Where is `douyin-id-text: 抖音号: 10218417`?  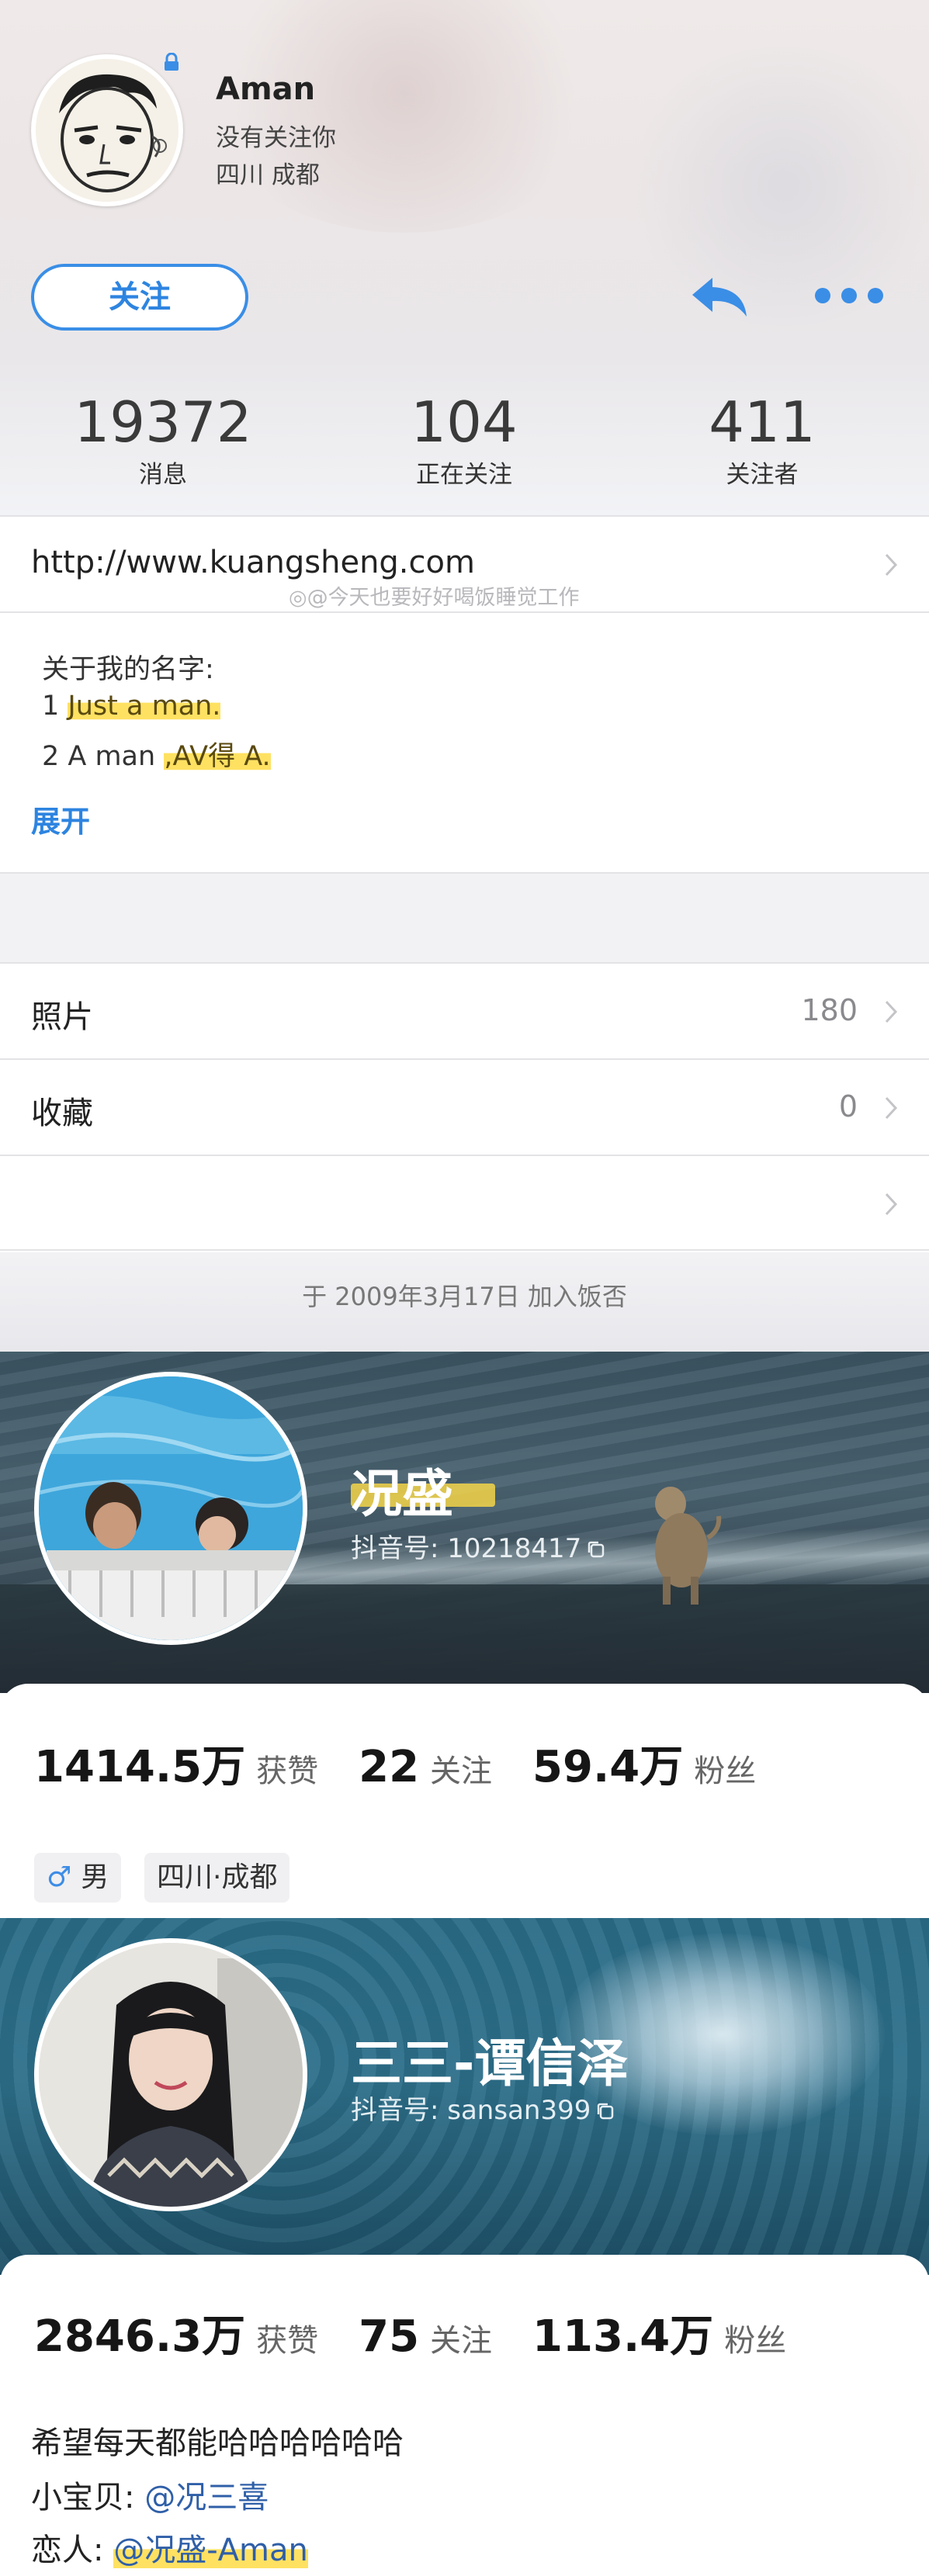
douyin-id-text: 抖音号: 10218417 is located at coordinates (467, 1548).